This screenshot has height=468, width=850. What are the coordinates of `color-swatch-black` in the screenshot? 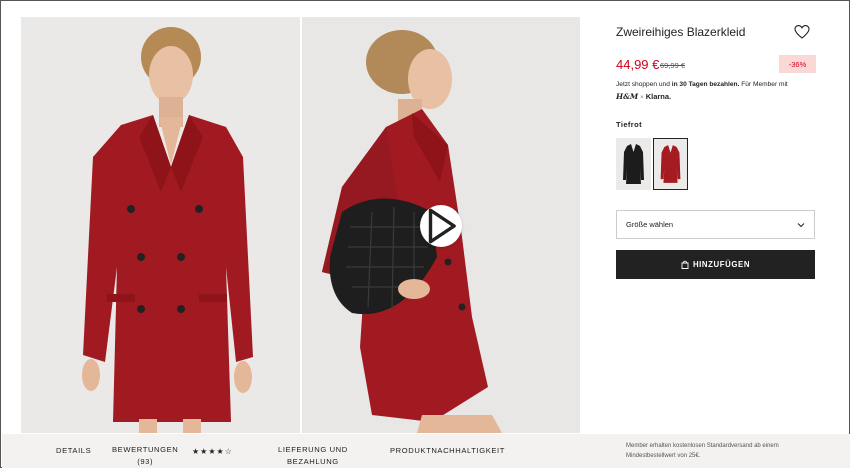 It's located at (633, 164).